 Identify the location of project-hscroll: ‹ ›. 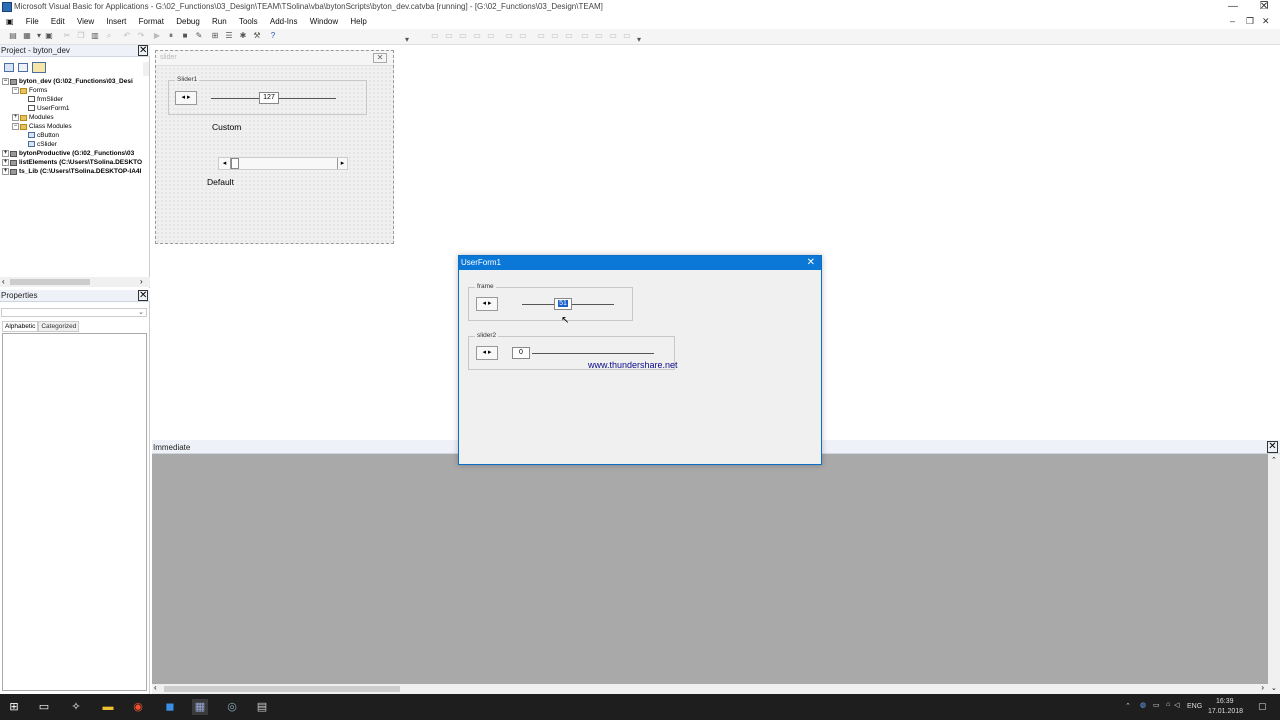
(75, 282).